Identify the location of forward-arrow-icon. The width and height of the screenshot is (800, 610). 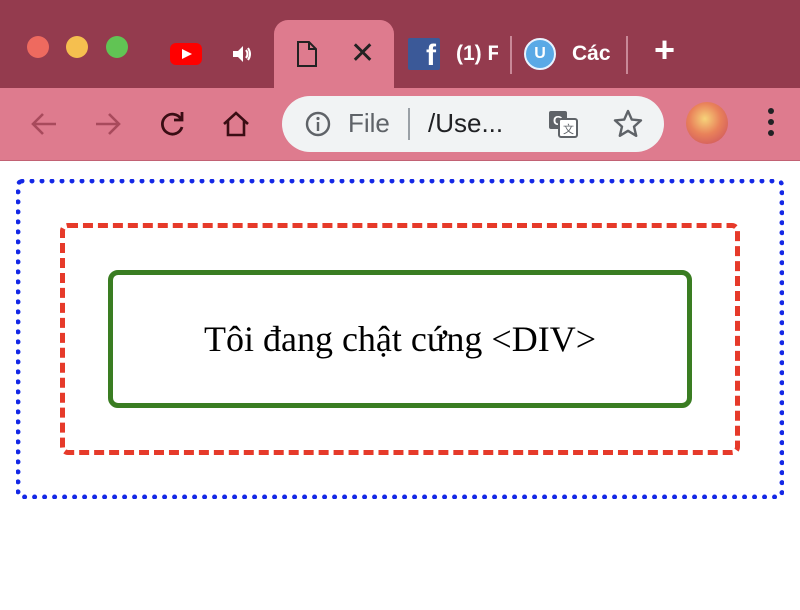
(108, 124).